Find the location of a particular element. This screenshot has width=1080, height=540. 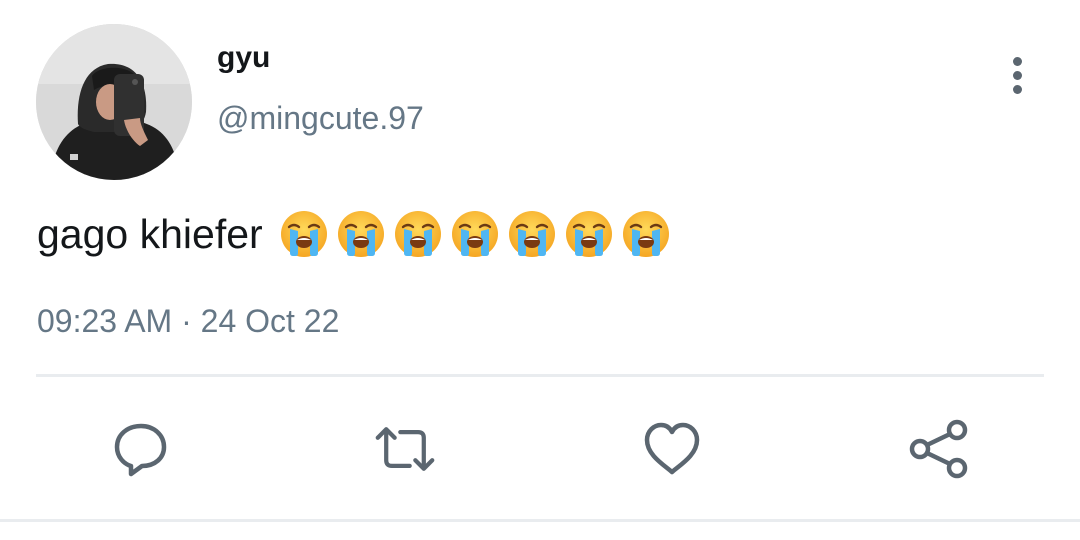

avatar is located at coordinates (114, 102).